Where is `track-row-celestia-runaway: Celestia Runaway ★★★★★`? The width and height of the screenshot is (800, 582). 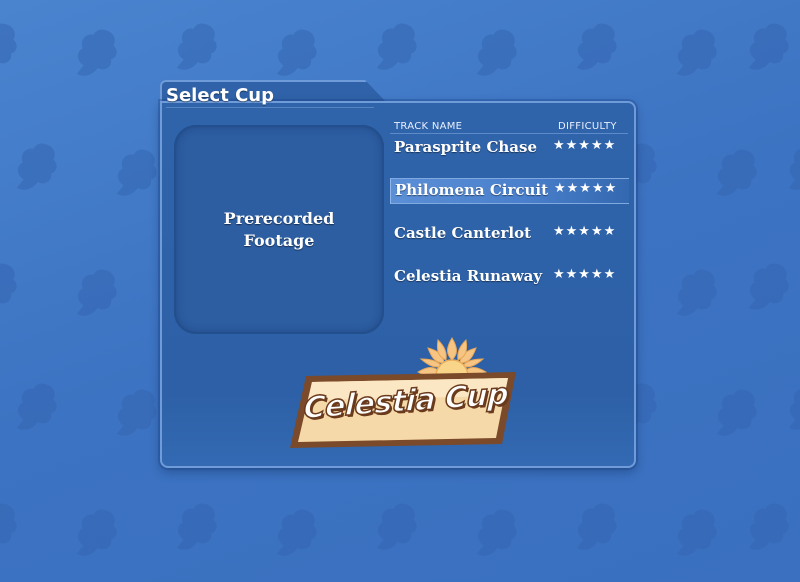 track-row-celestia-runaway: Celestia Runaway ★★★★★ is located at coordinates (509, 277).